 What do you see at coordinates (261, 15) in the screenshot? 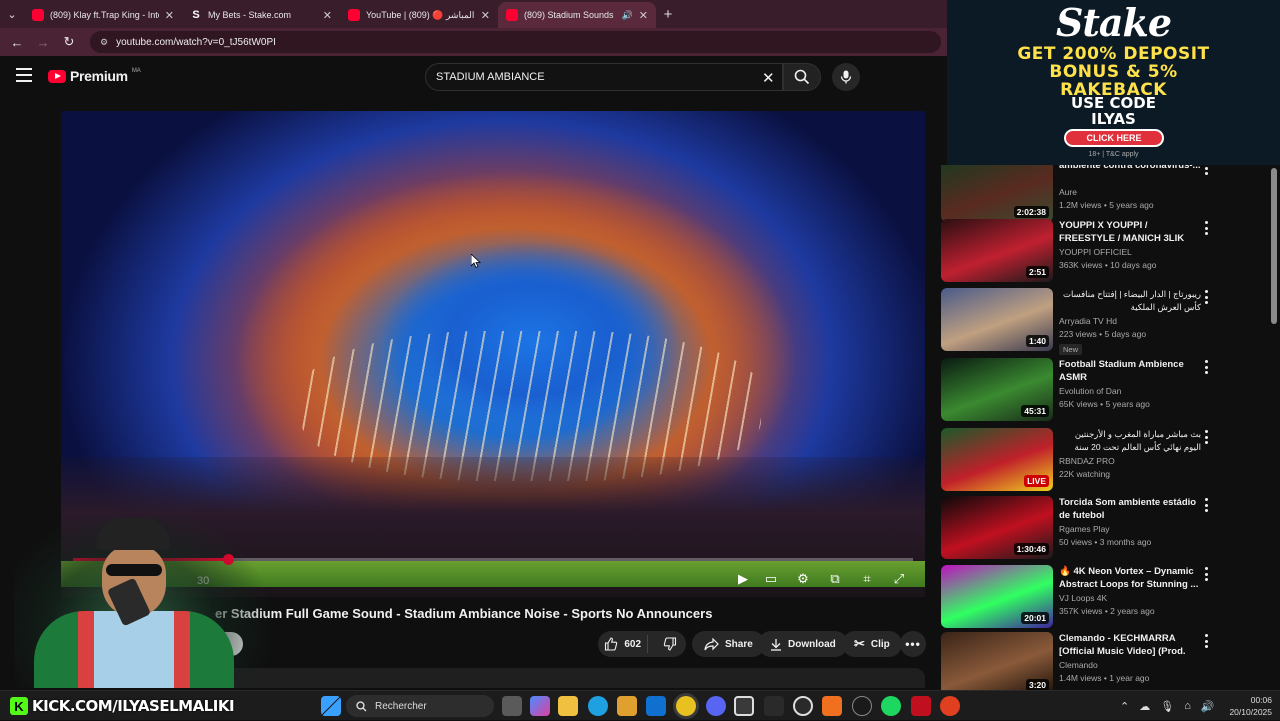
I see `browser-tab-2: S My Bets - Stake.com ✕` at bounding box center [261, 15].